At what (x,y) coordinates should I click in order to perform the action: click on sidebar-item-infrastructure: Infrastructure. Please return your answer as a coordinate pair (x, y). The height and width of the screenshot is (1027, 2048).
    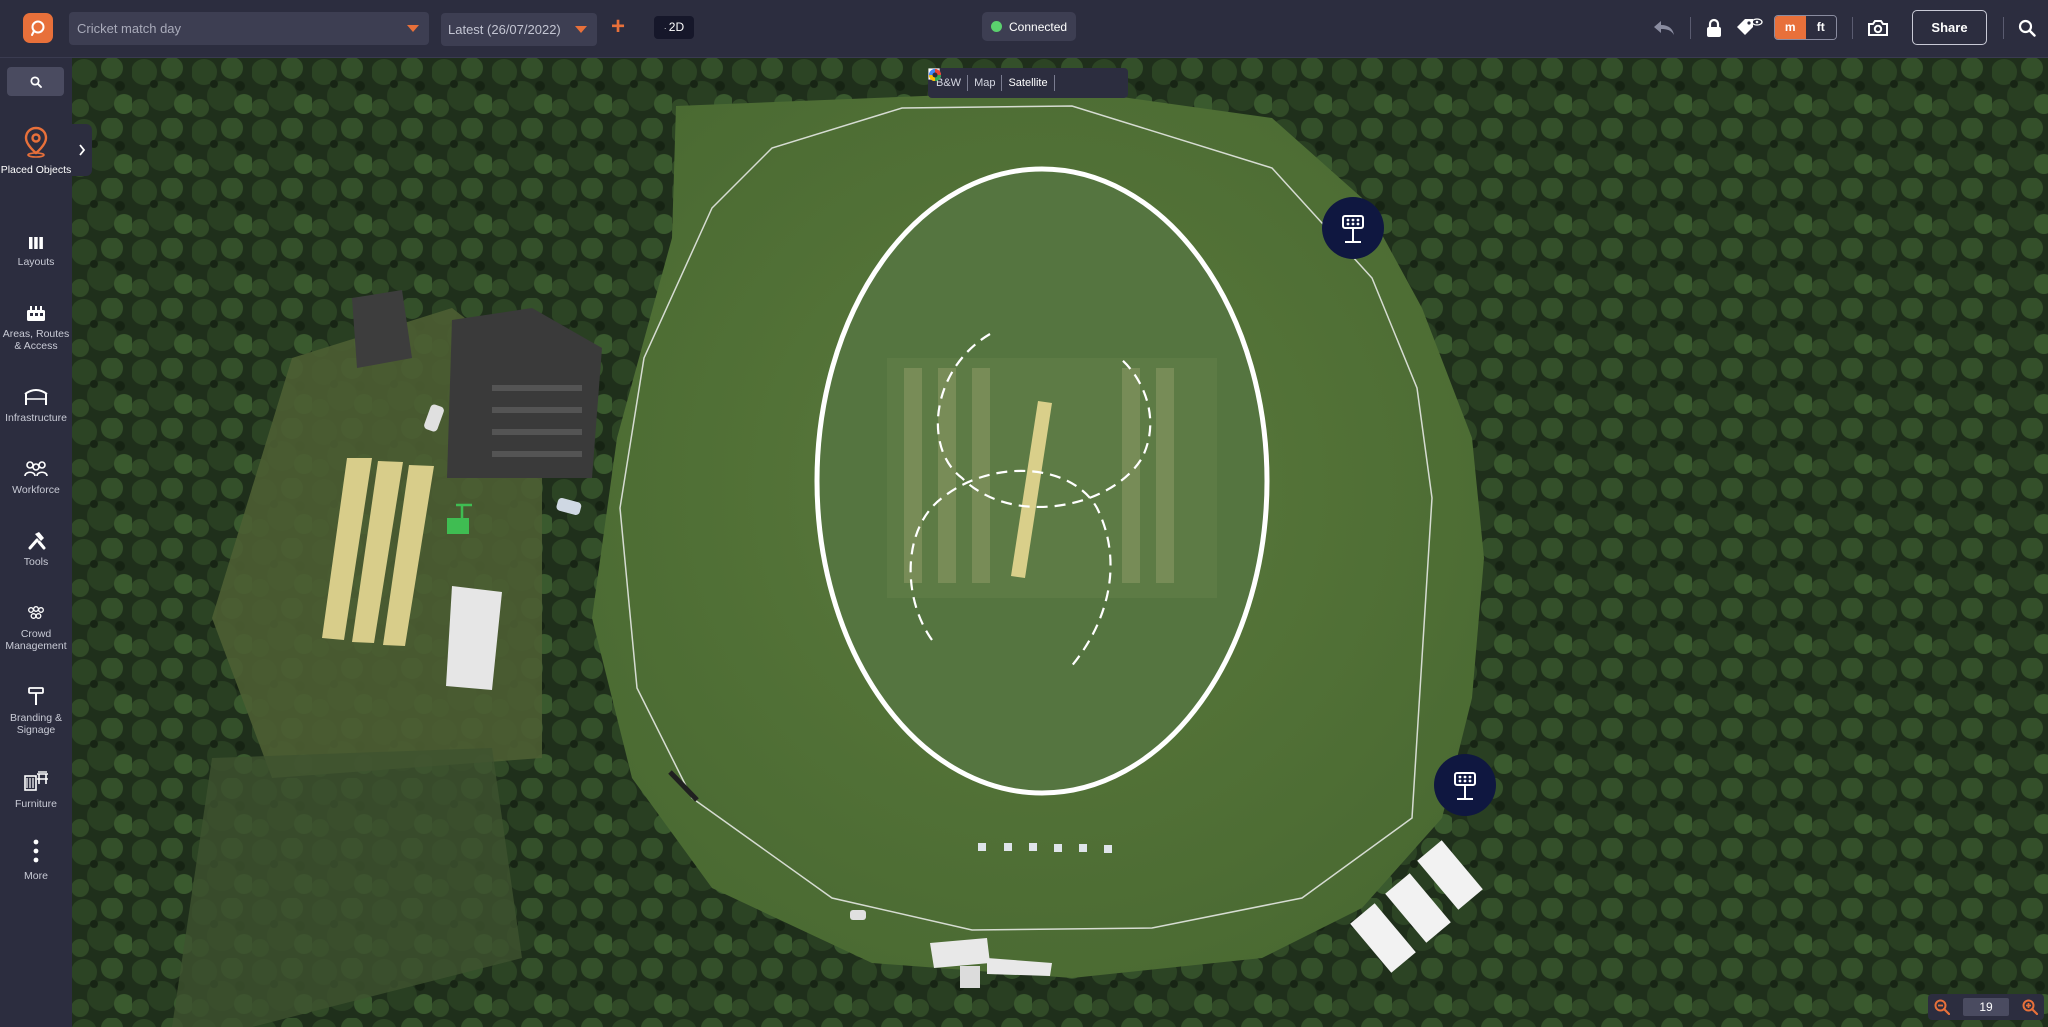
    Looking at the image, I should click on (36, 401).